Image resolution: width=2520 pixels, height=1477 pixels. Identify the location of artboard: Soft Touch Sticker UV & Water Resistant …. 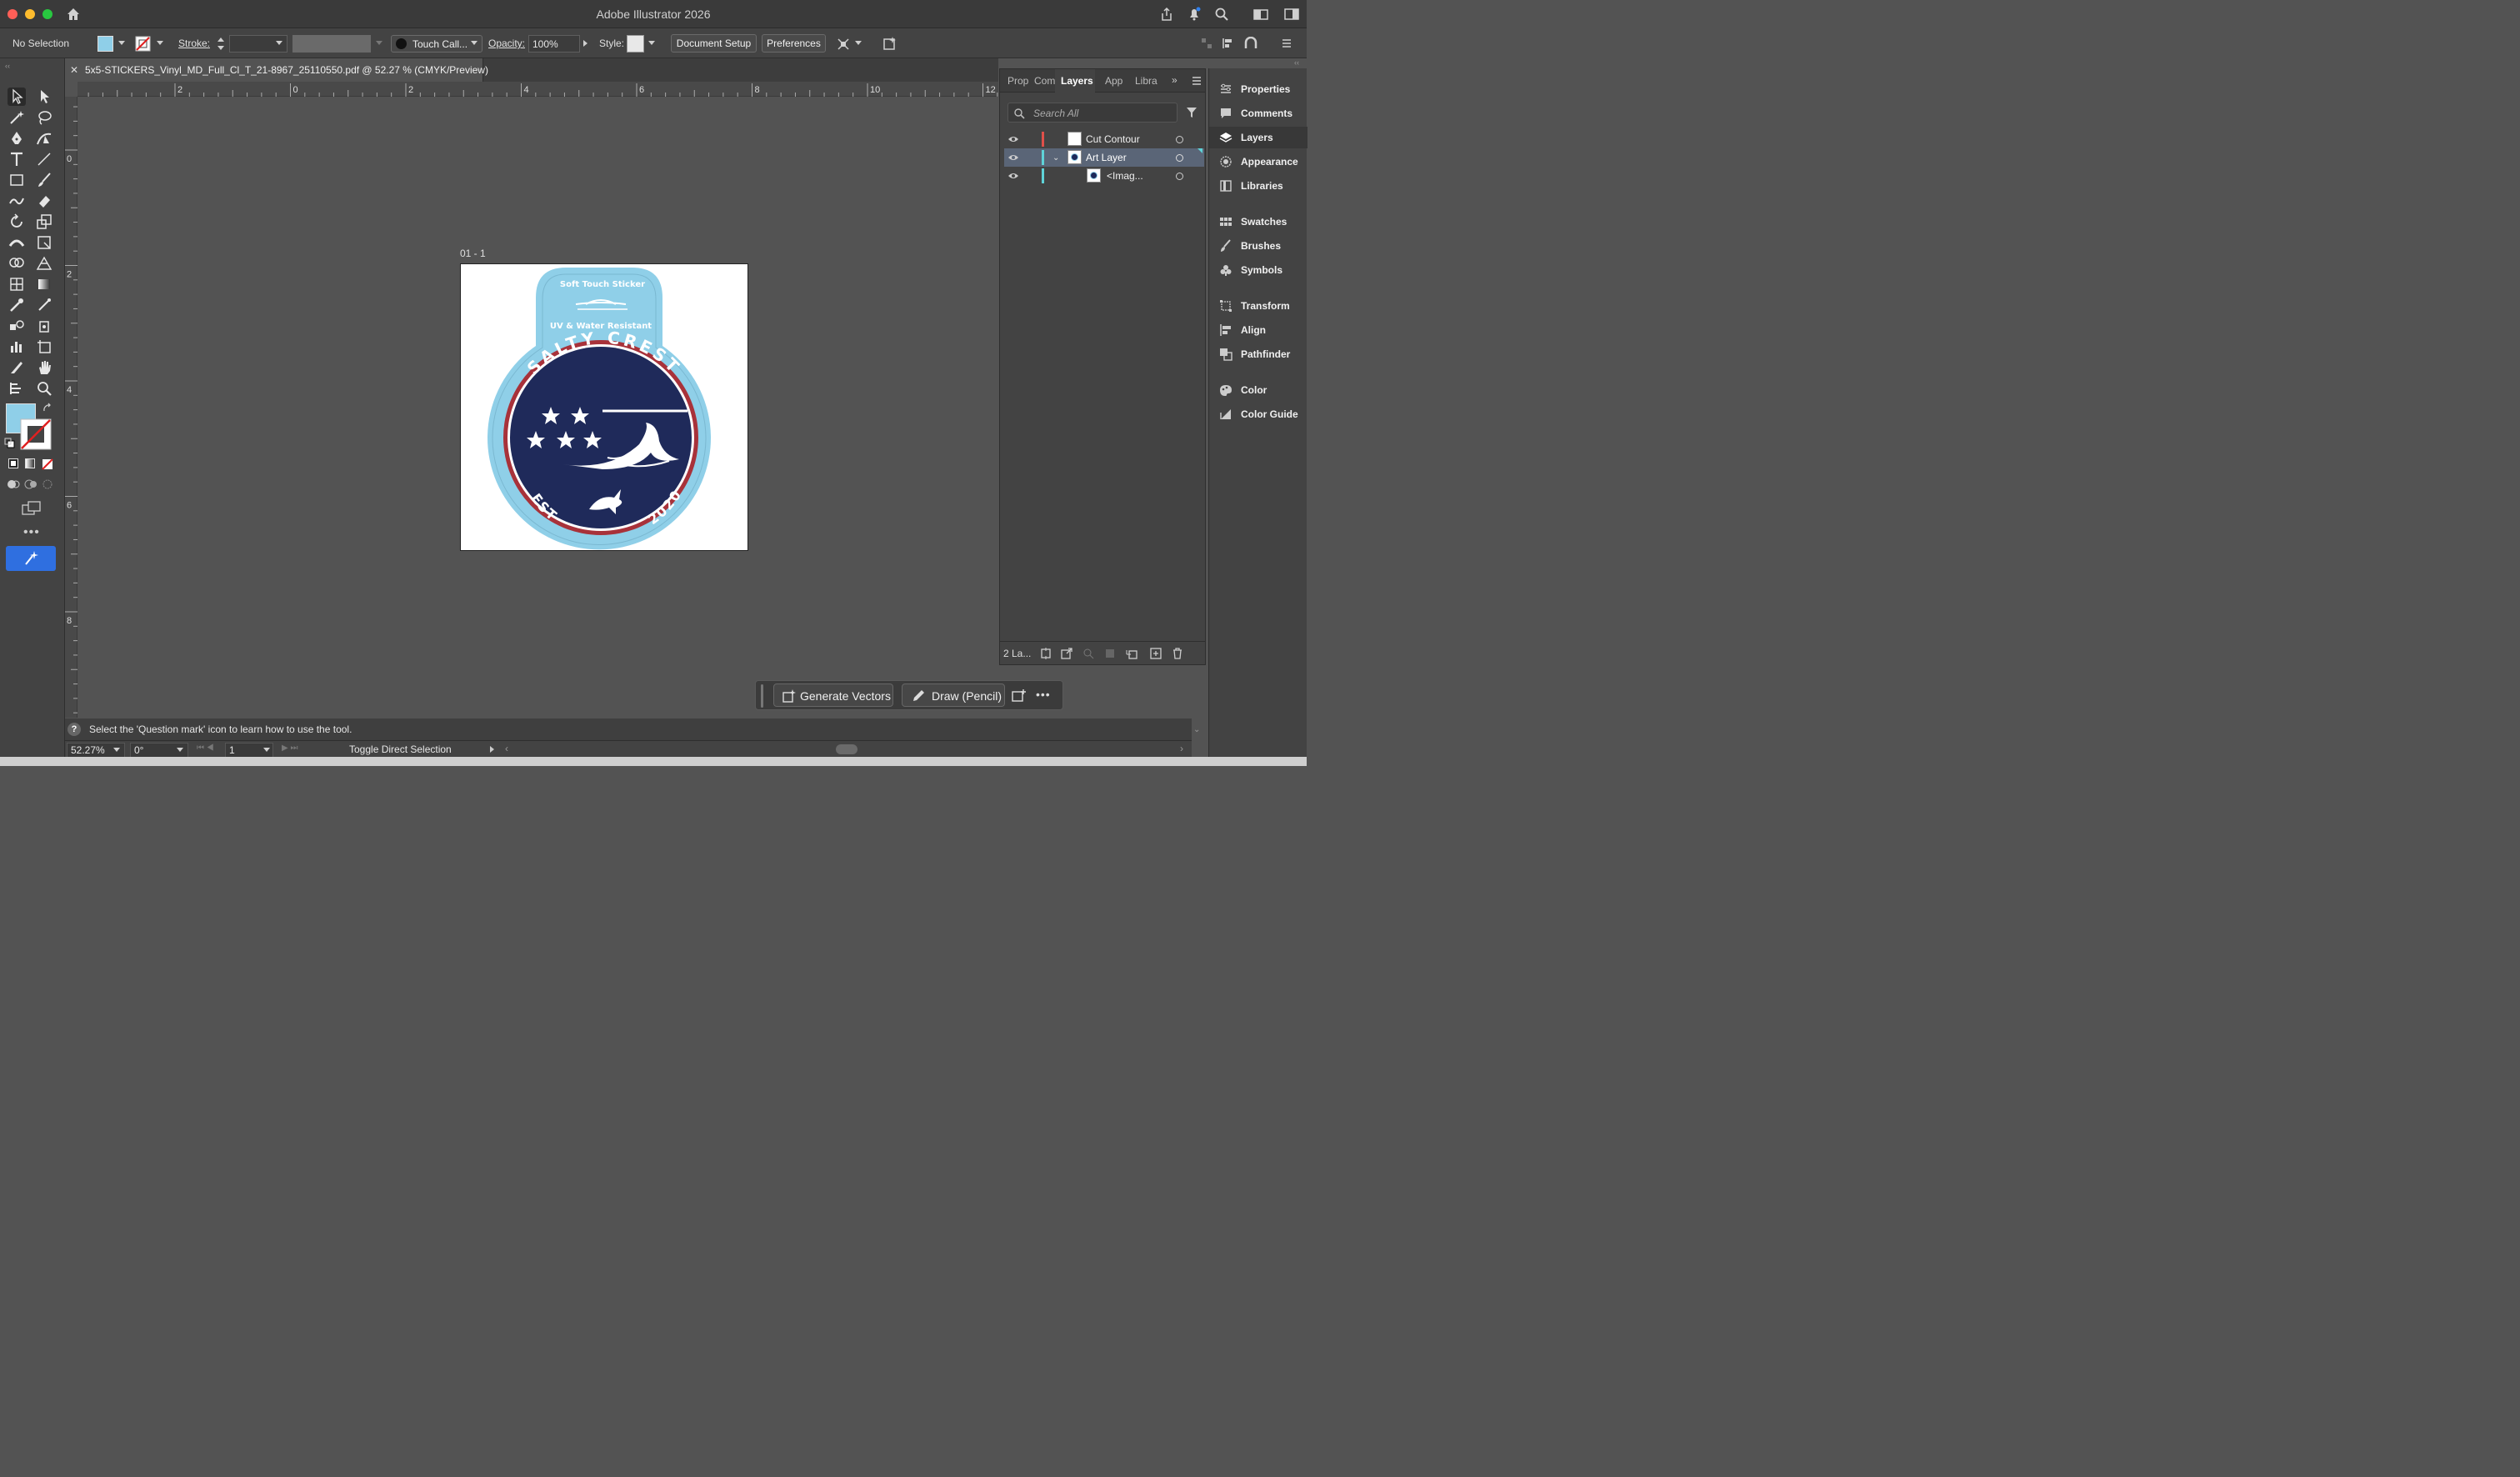
(604, 407).